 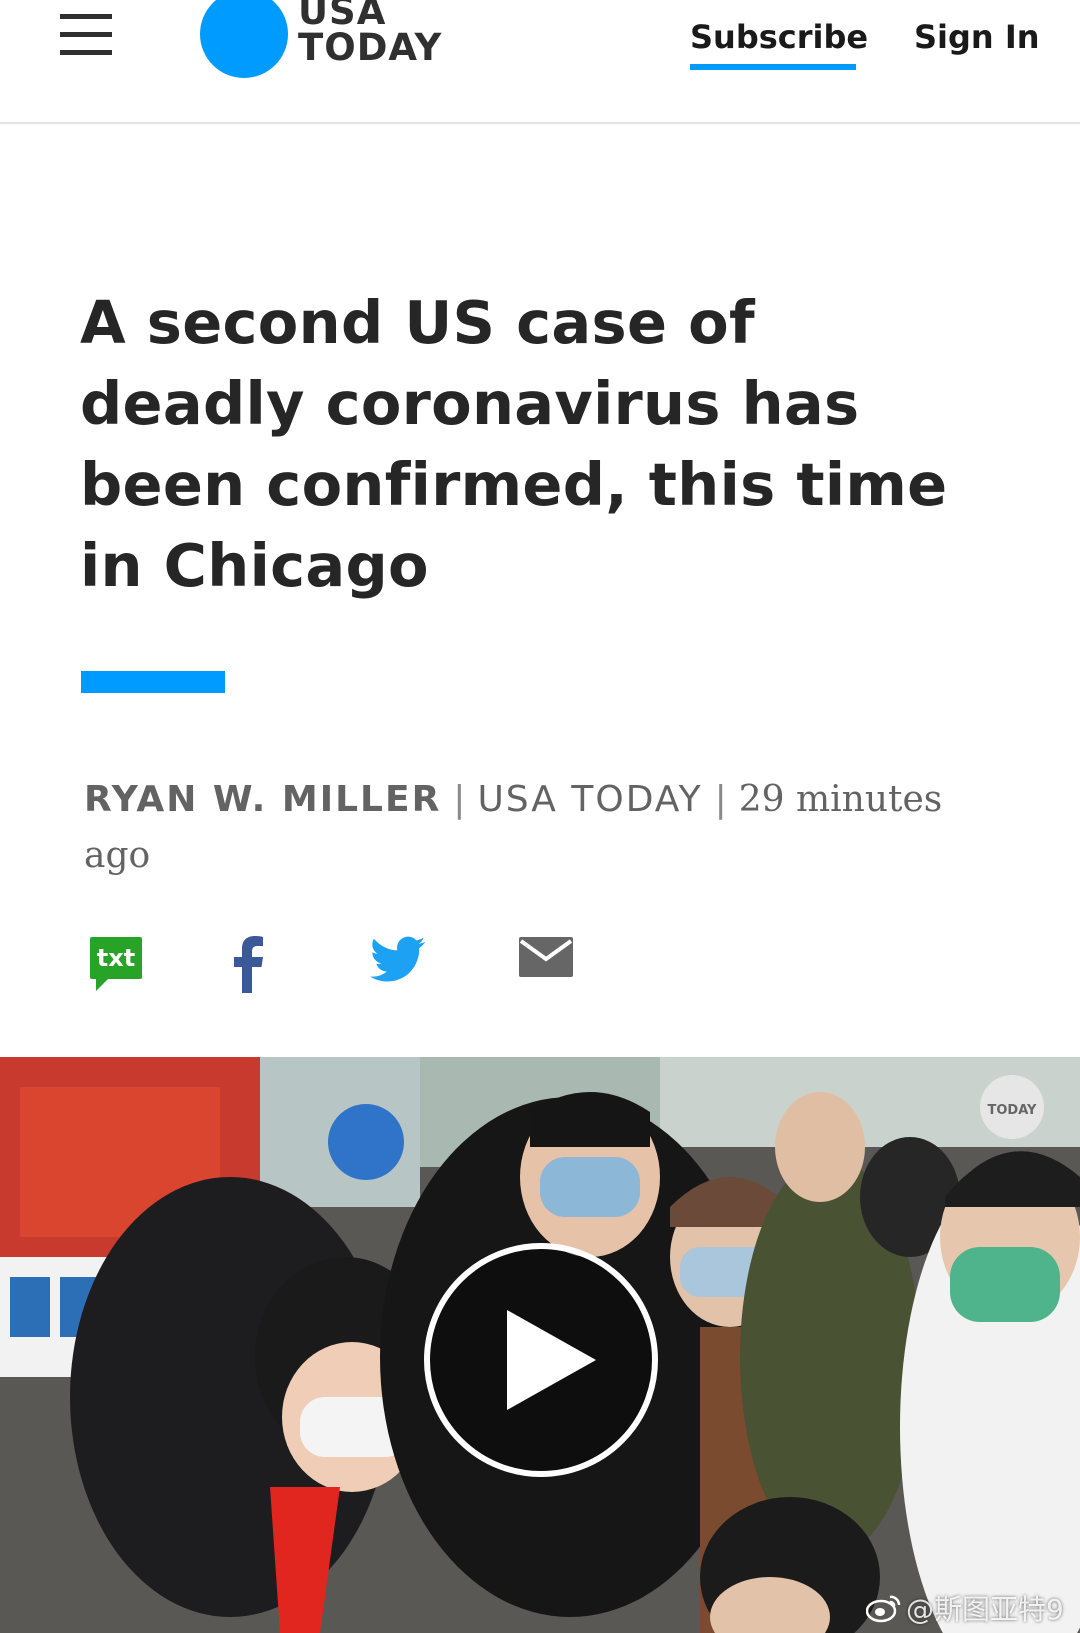 What do you see at coordinates (398, 965) in the screenshot?
I see `twitter-icon` at bounding box center [398, 965].